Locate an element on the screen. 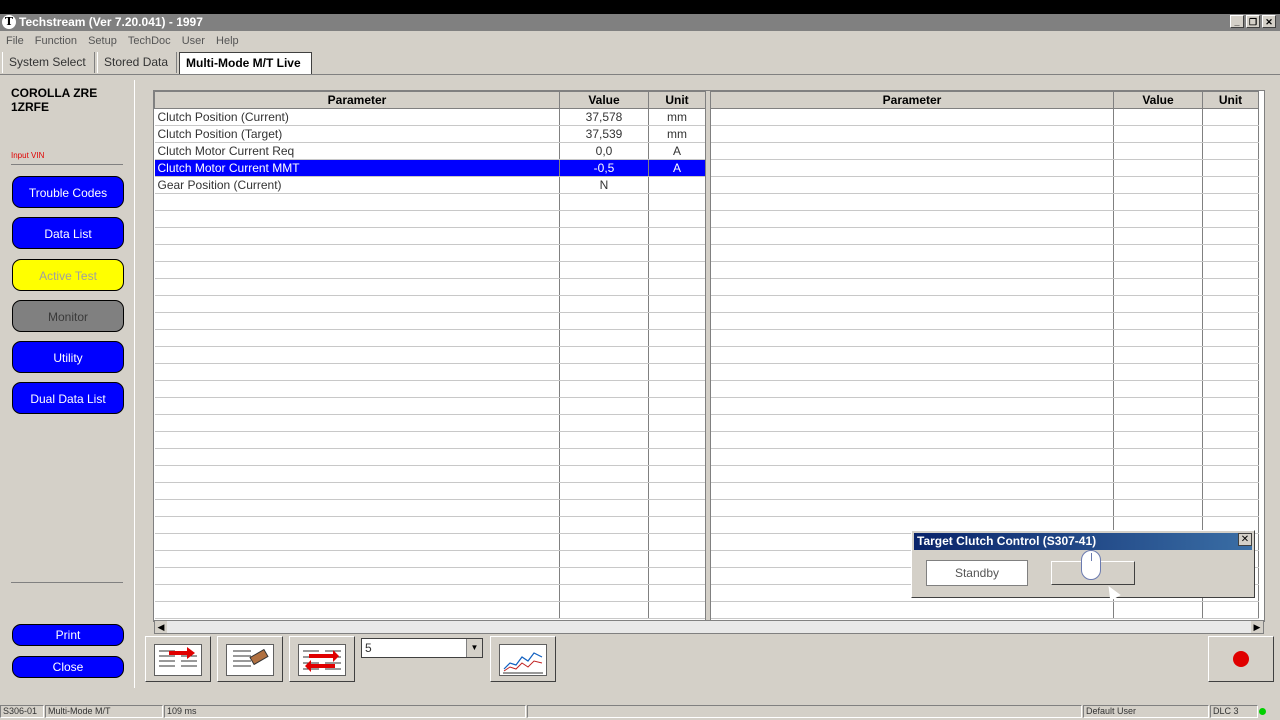  sample-count-select: 5 ▼ is located at coordinates (422, 648).